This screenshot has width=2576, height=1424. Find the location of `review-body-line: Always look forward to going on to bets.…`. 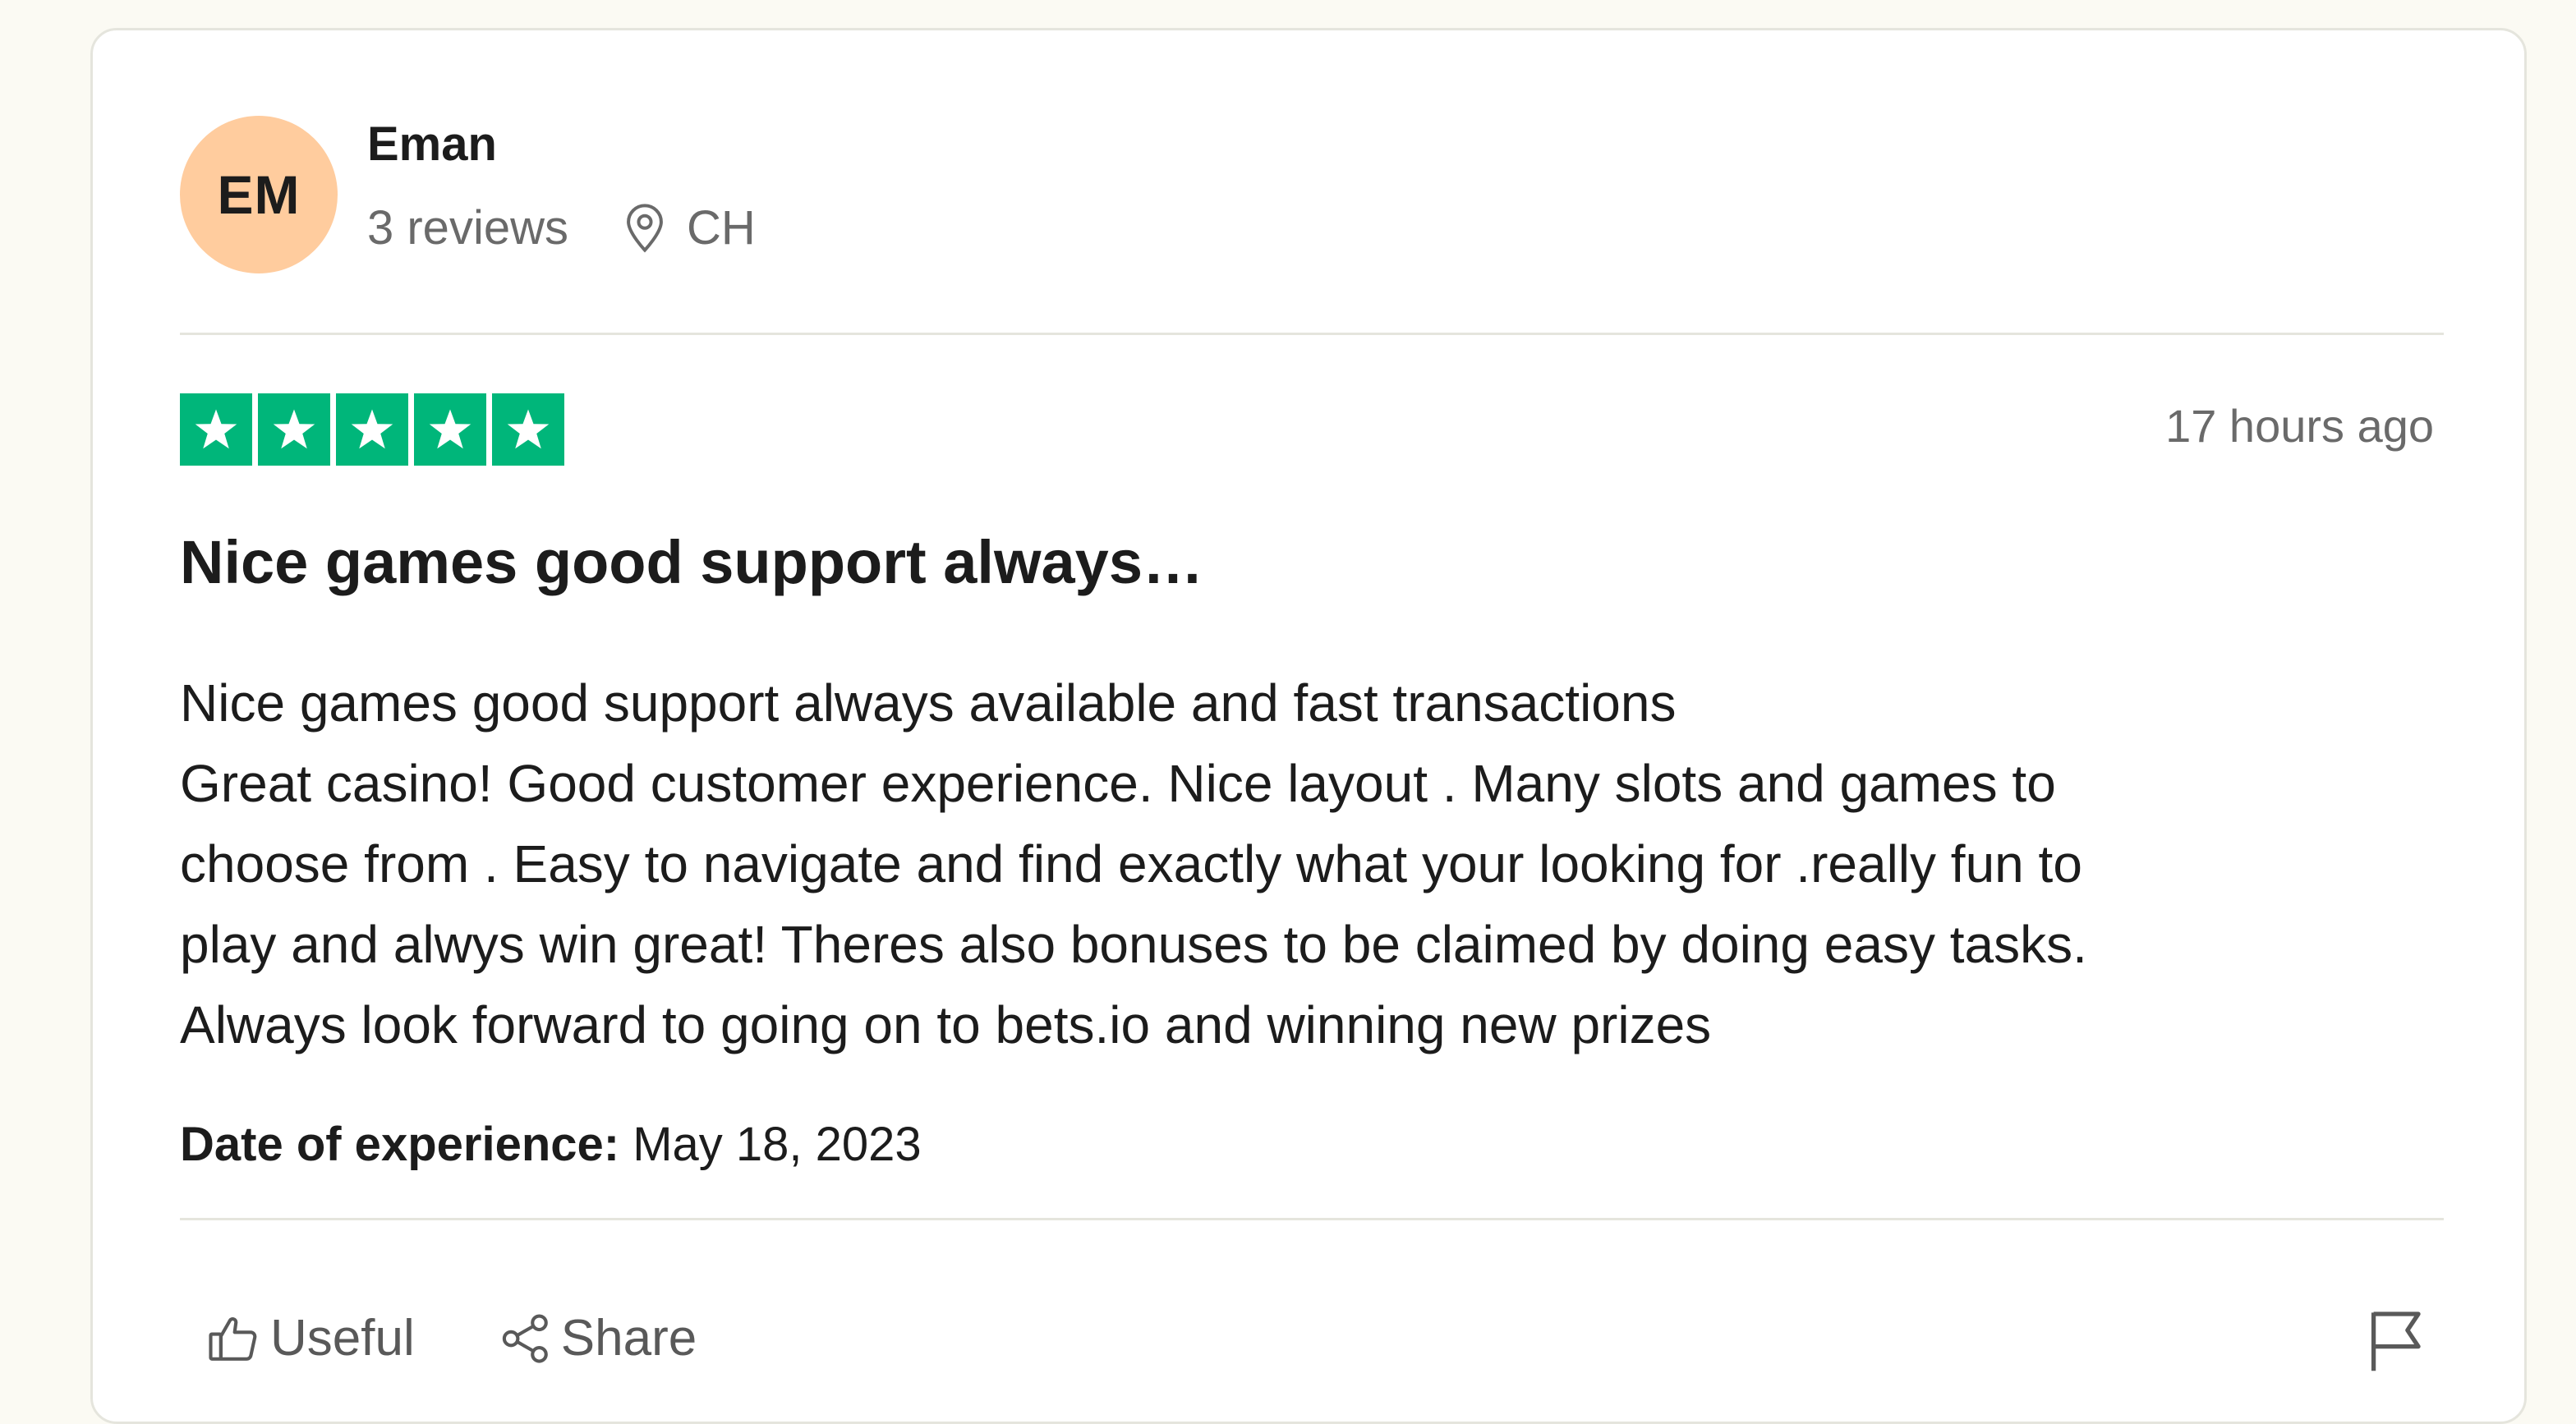

review-body-line: Always look forward to going on to bets.… is located at coordinates (946, 1024).